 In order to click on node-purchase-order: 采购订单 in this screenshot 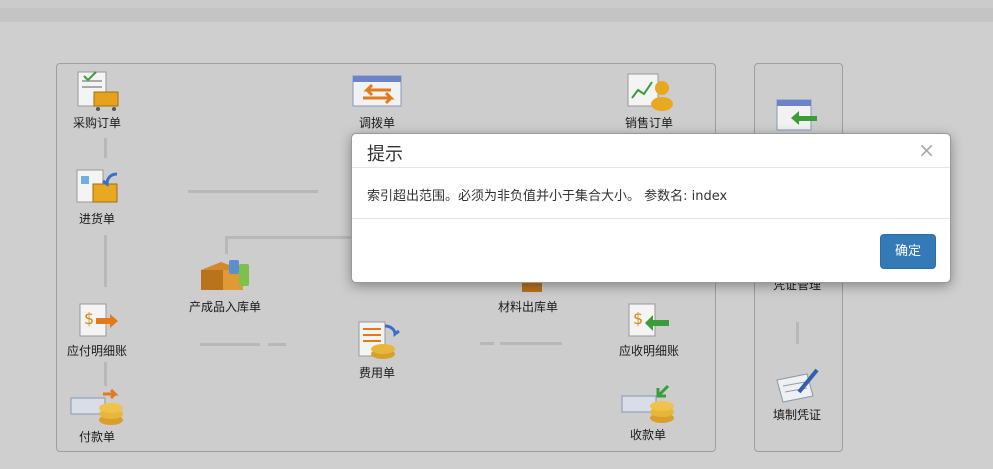, I will do `click(97, 100)`.